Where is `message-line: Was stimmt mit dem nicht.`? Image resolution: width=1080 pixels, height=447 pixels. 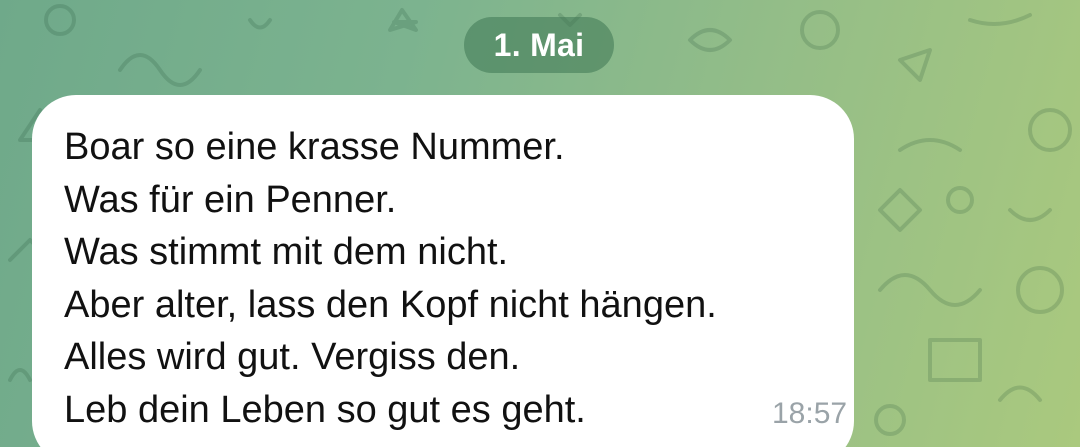
message-line: Was stimmt mit dem nicht. is located at coordinates (286, 252).